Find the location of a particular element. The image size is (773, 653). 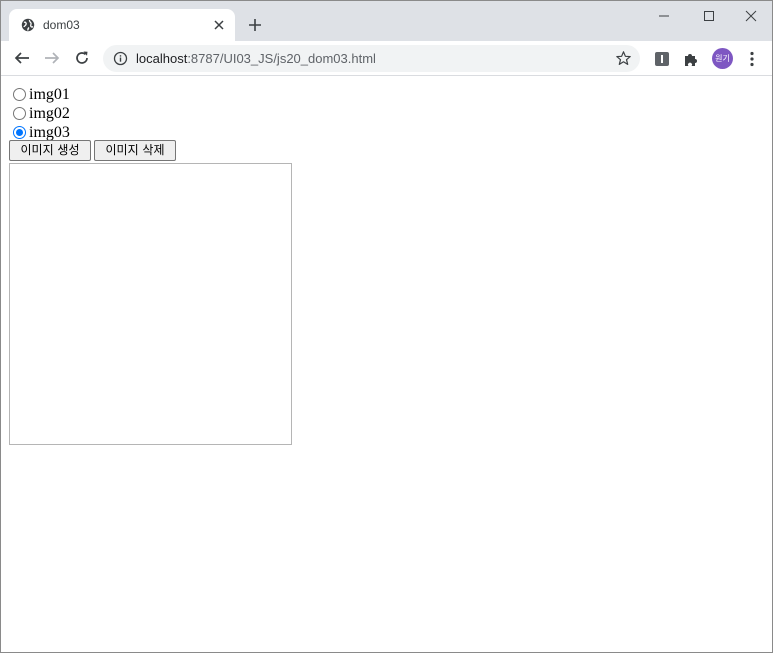

forward-arrow-icon is located at coordinates (52, 58).